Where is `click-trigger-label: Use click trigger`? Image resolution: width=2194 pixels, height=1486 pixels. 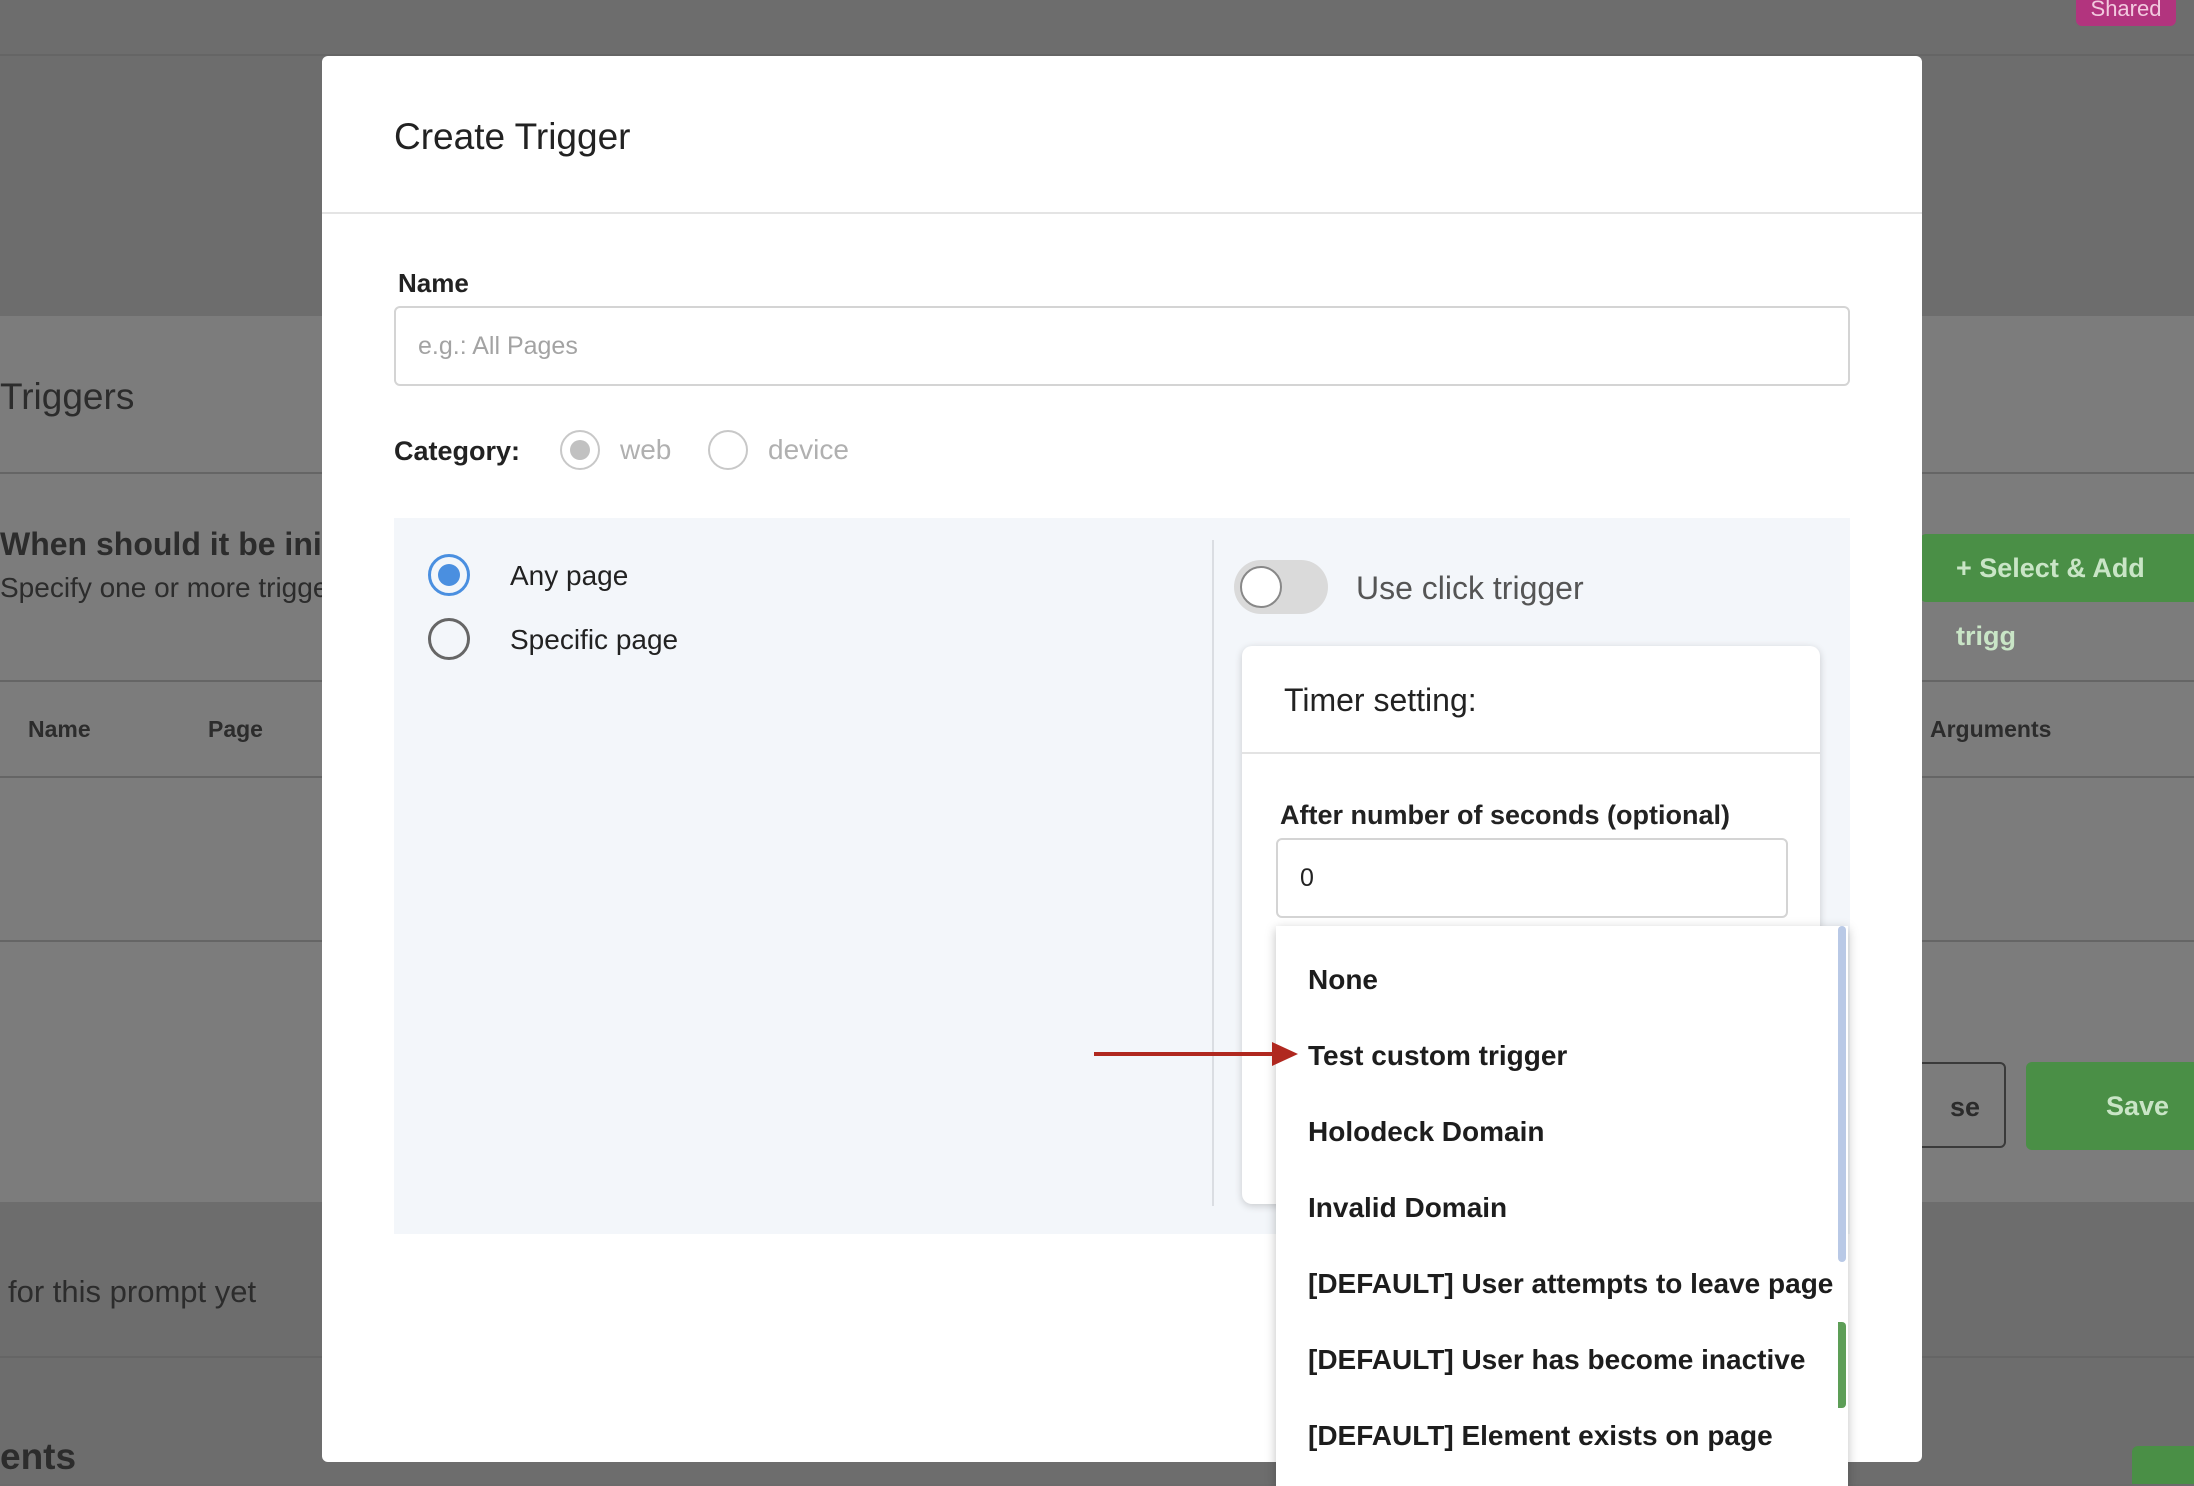
click-trigger-label: Use click trigger is located at coordinates (1470, 588).